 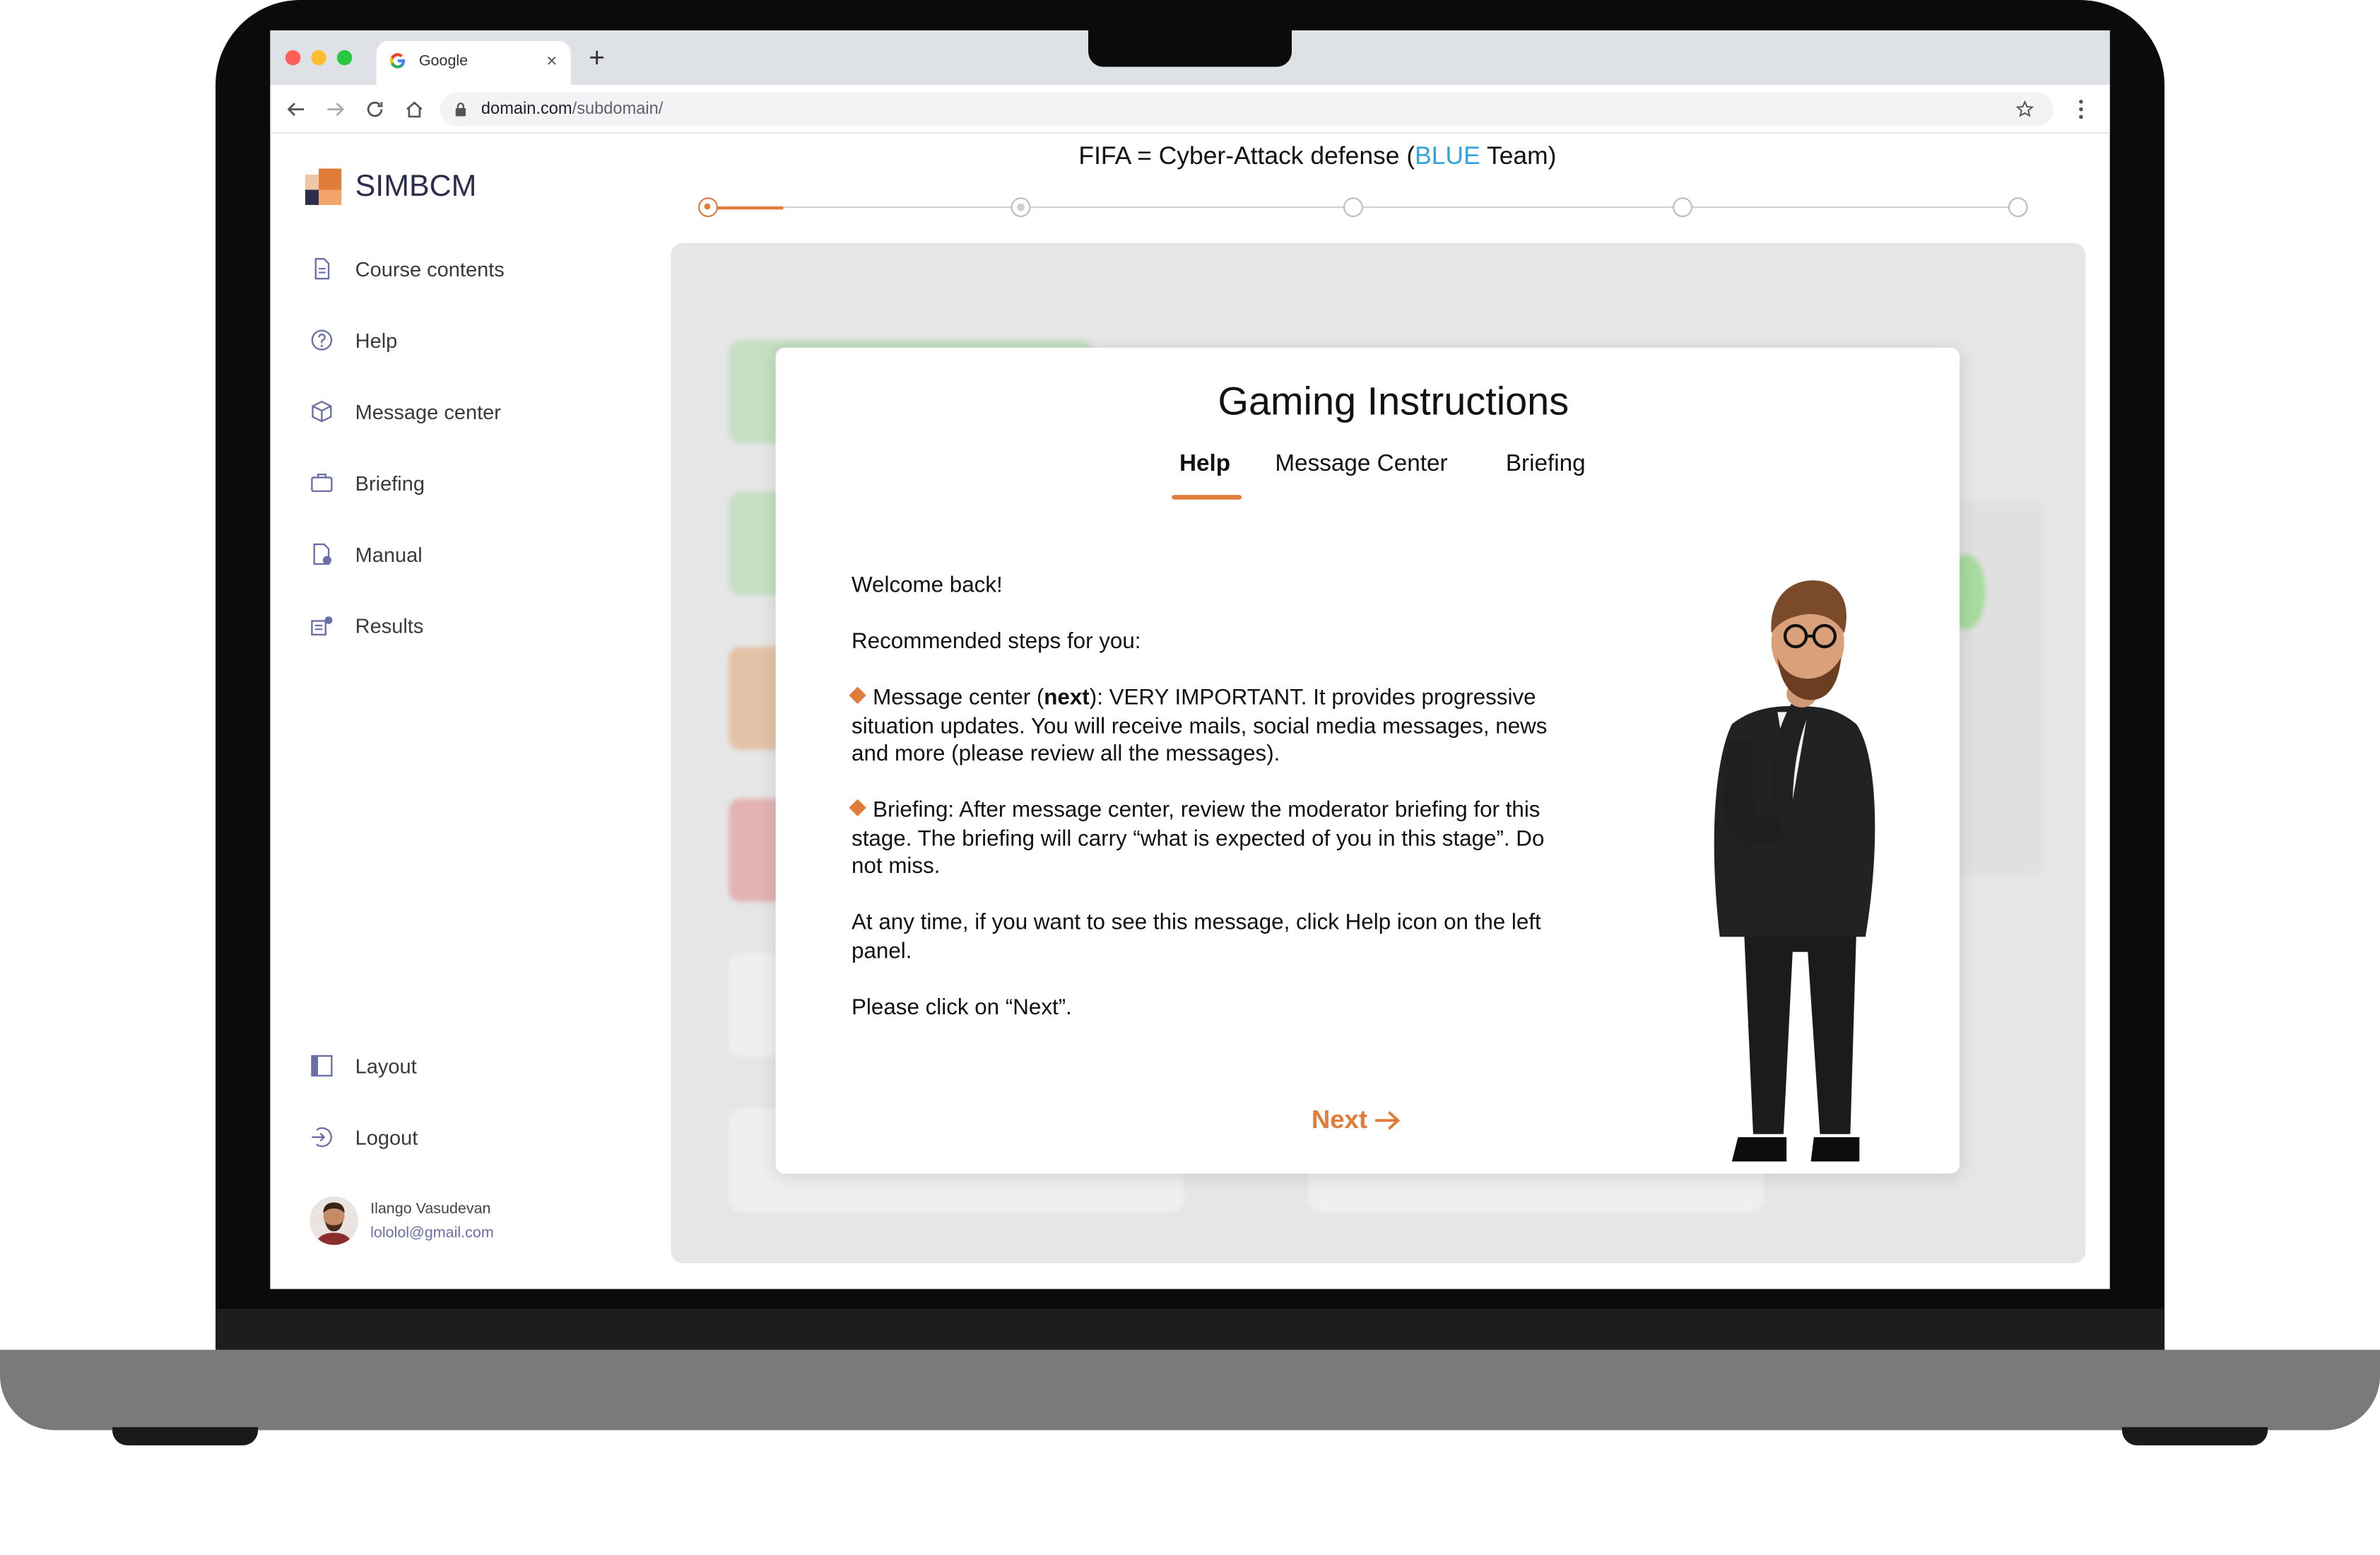 What do you see at coordinates (597, 57) in the screenshot?
I see `new-tab-button: +` at bounding box center [597, 57].